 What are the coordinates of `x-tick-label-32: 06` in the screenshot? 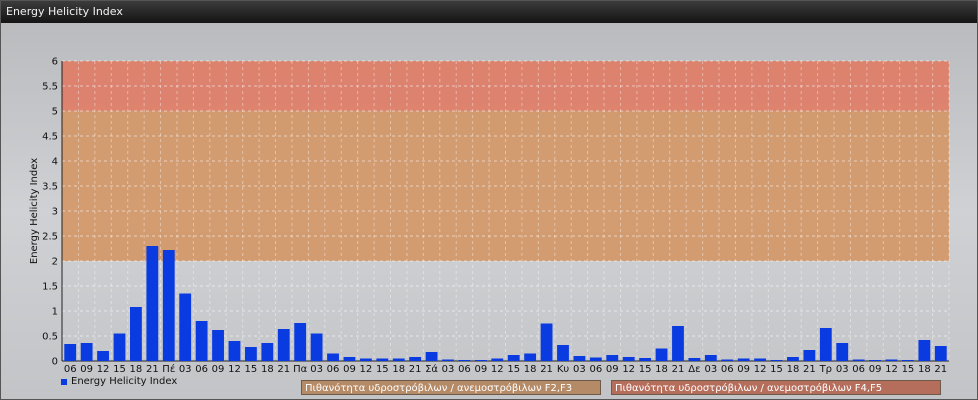 It's located at (595, 369).